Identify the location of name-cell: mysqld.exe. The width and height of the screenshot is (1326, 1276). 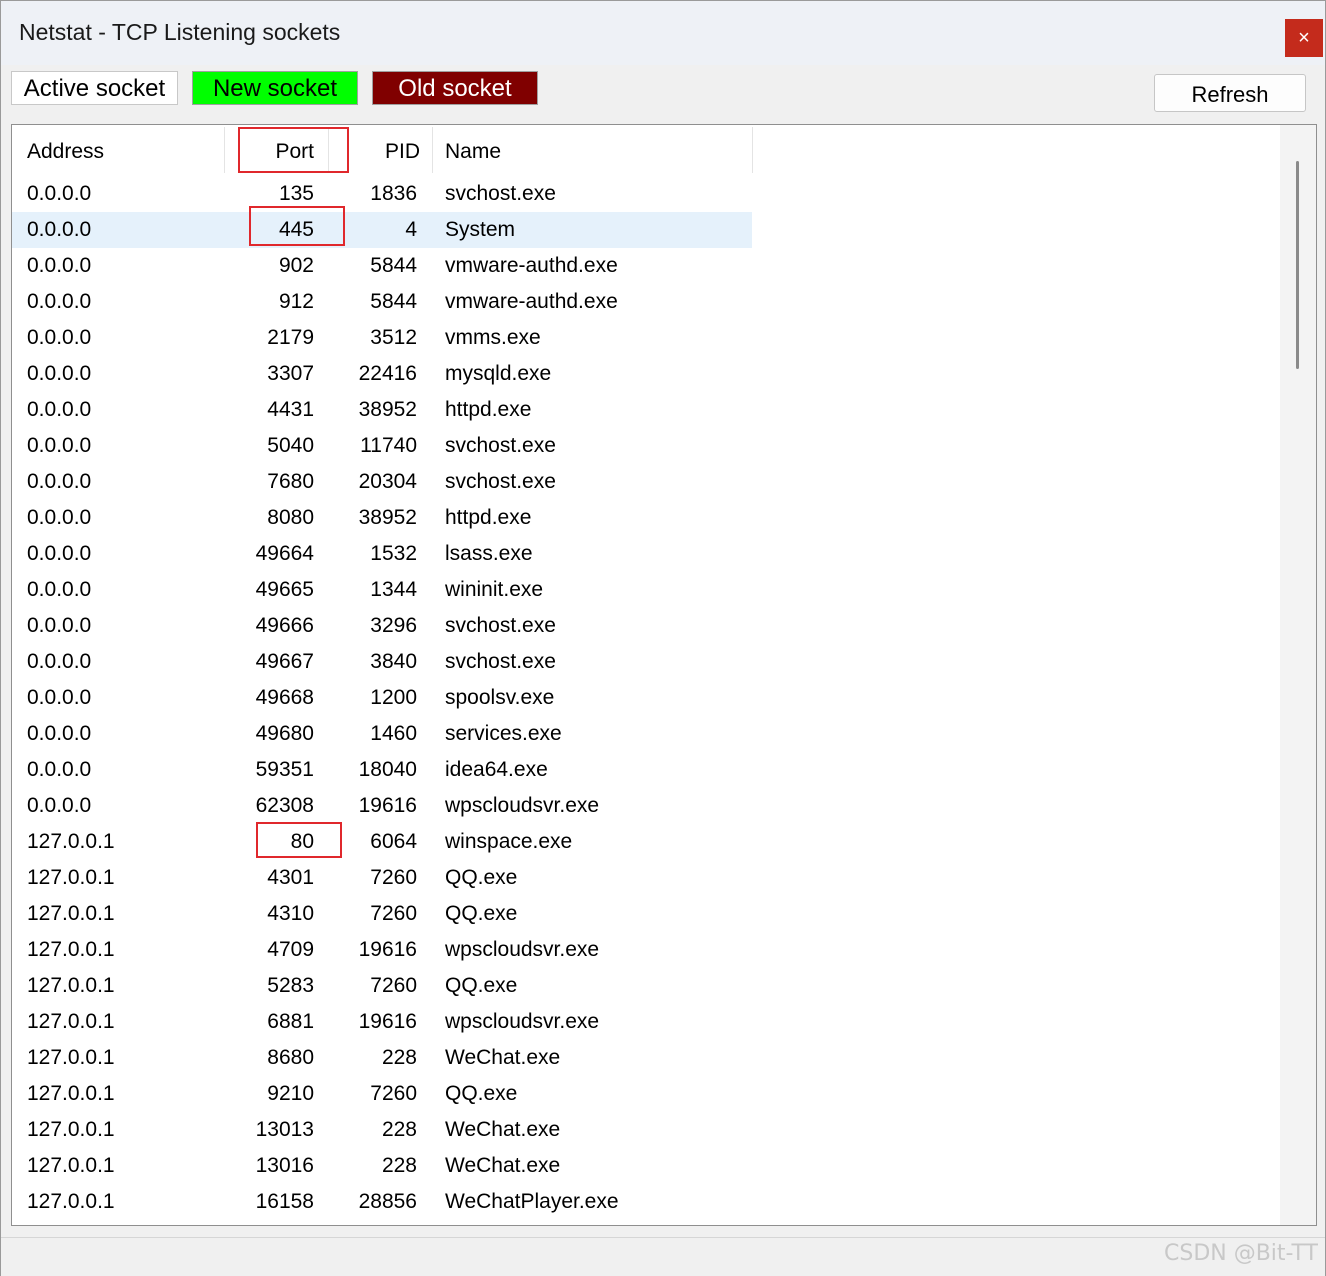
(498, 373).